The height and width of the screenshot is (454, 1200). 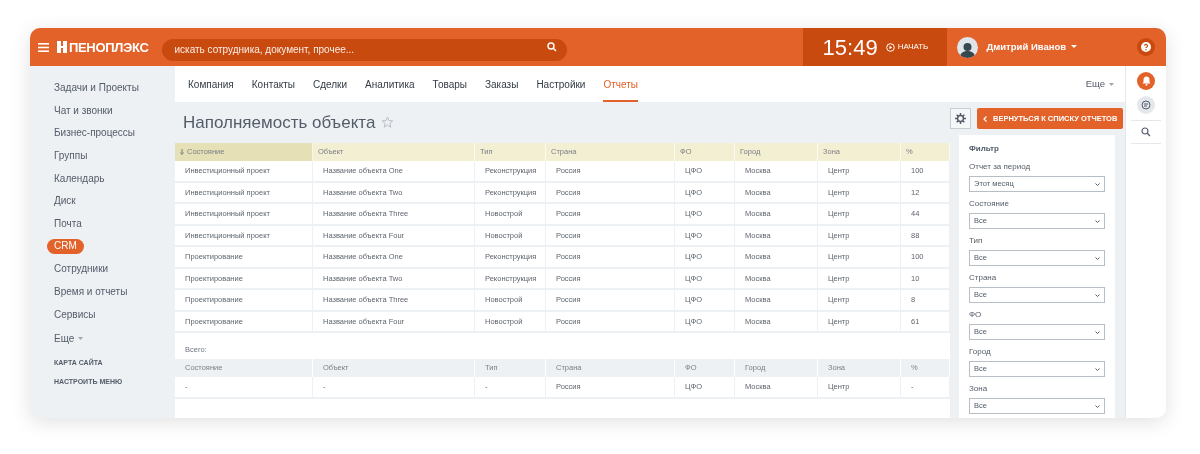 I want to click on field-label: Город, so click(x=980, y=352).